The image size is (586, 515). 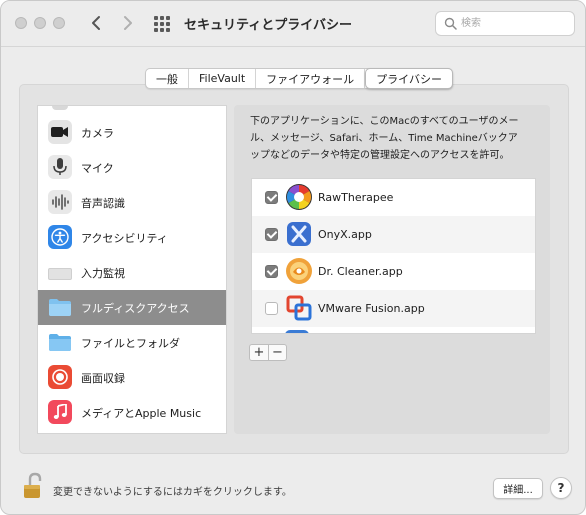 I want to click on chevron-left-icon, so click(x=96, y=23).